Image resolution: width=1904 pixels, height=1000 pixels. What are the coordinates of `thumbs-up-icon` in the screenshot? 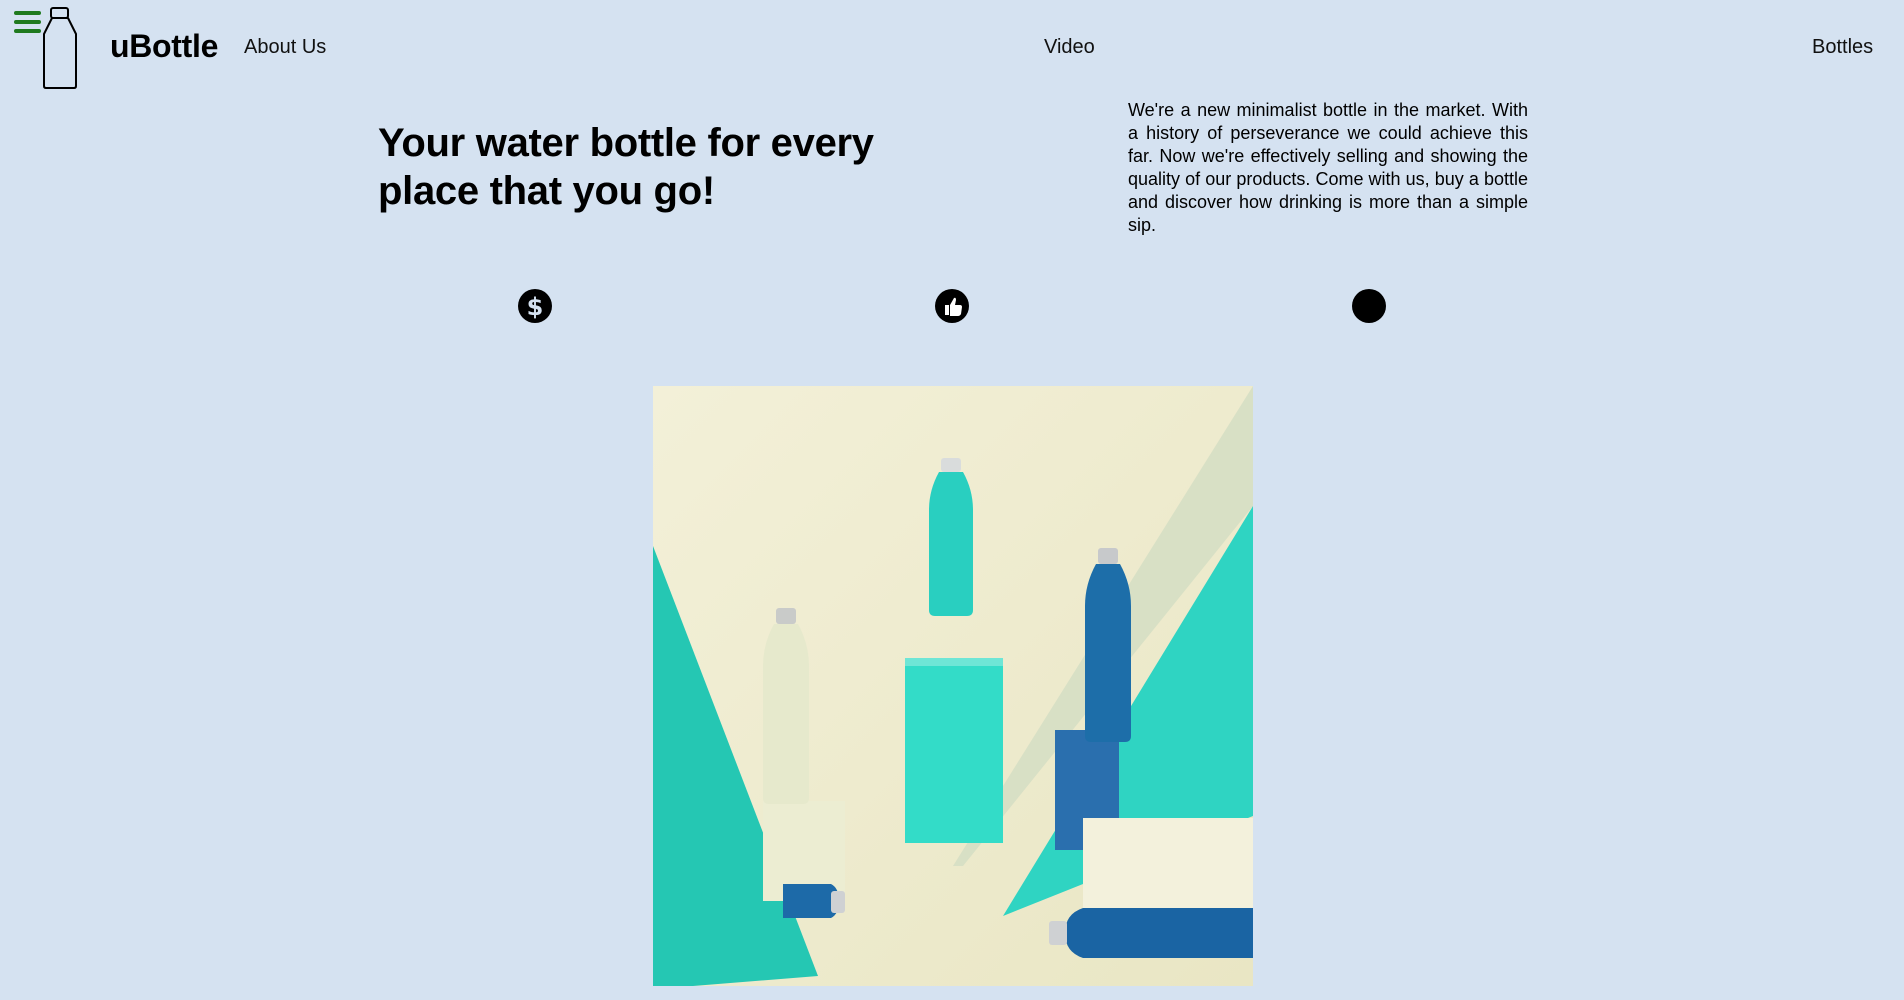 It's located at (952, 306).